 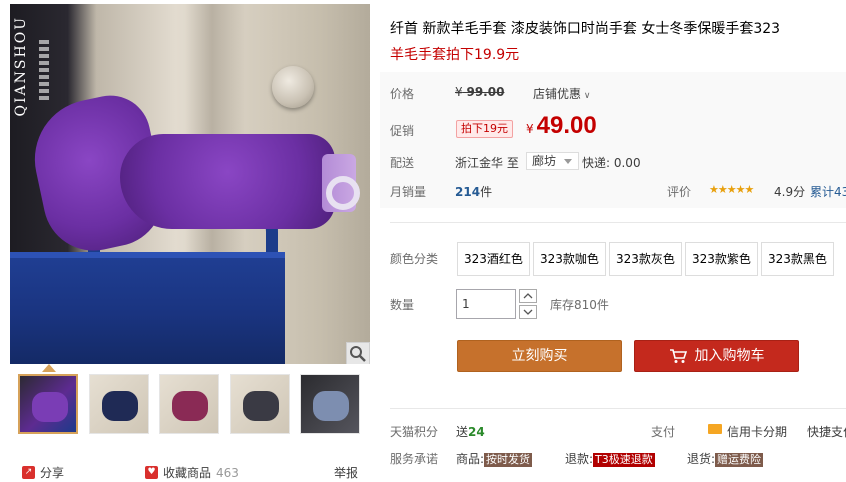 I want to click on sales-count: 214, so click(x=468, y=192).